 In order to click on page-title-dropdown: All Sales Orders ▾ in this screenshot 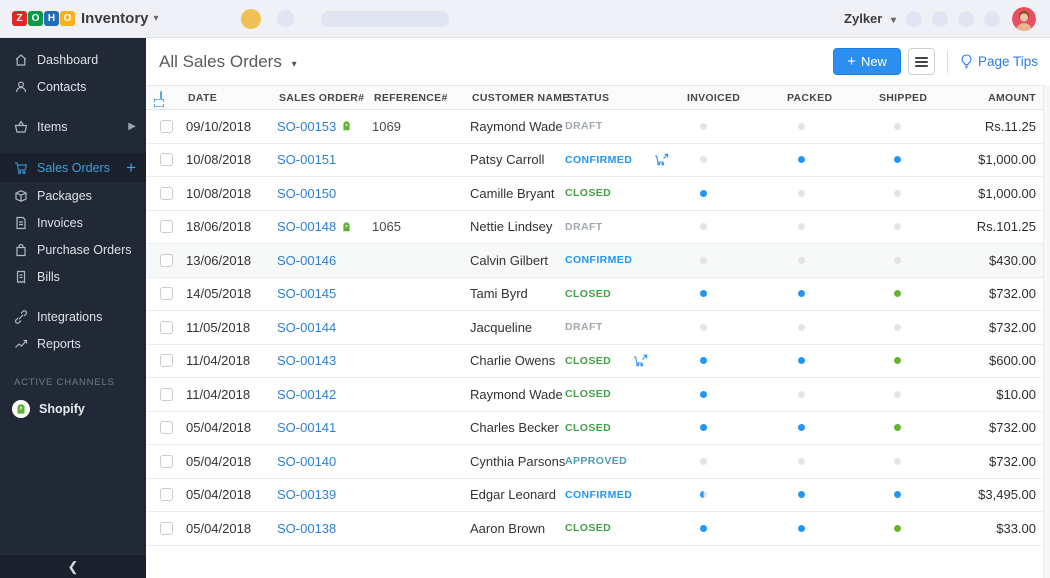, I will do `click(228, 62)`.